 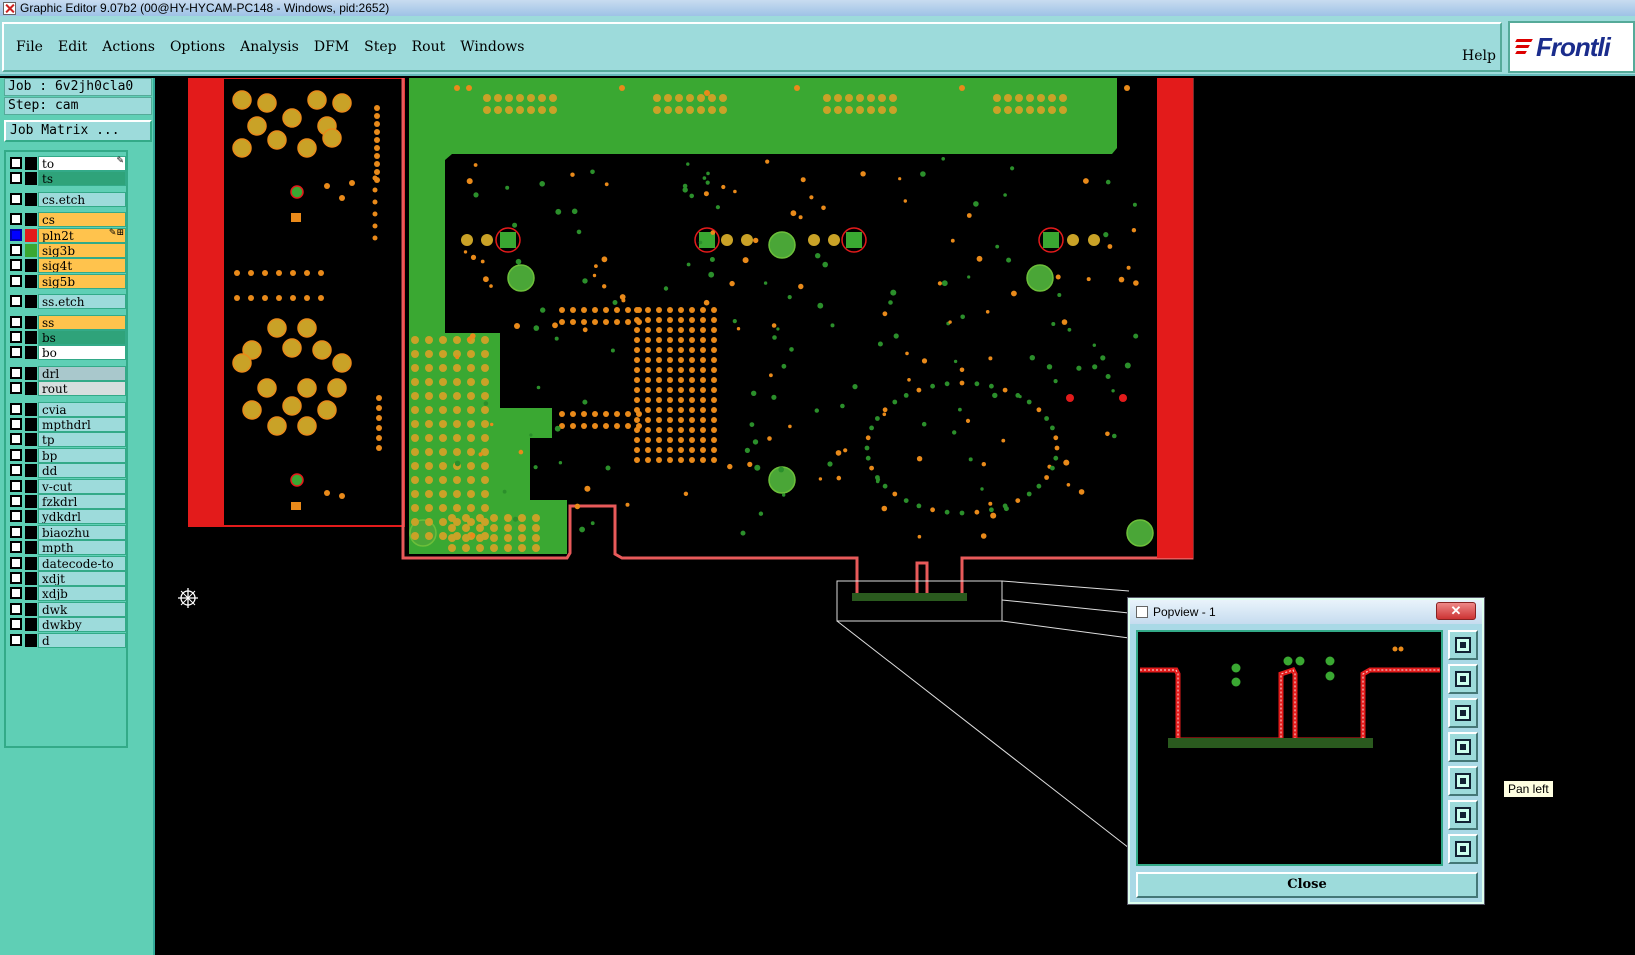 I want to click on layer-row-rout: rout, so click(x=67, y=389).